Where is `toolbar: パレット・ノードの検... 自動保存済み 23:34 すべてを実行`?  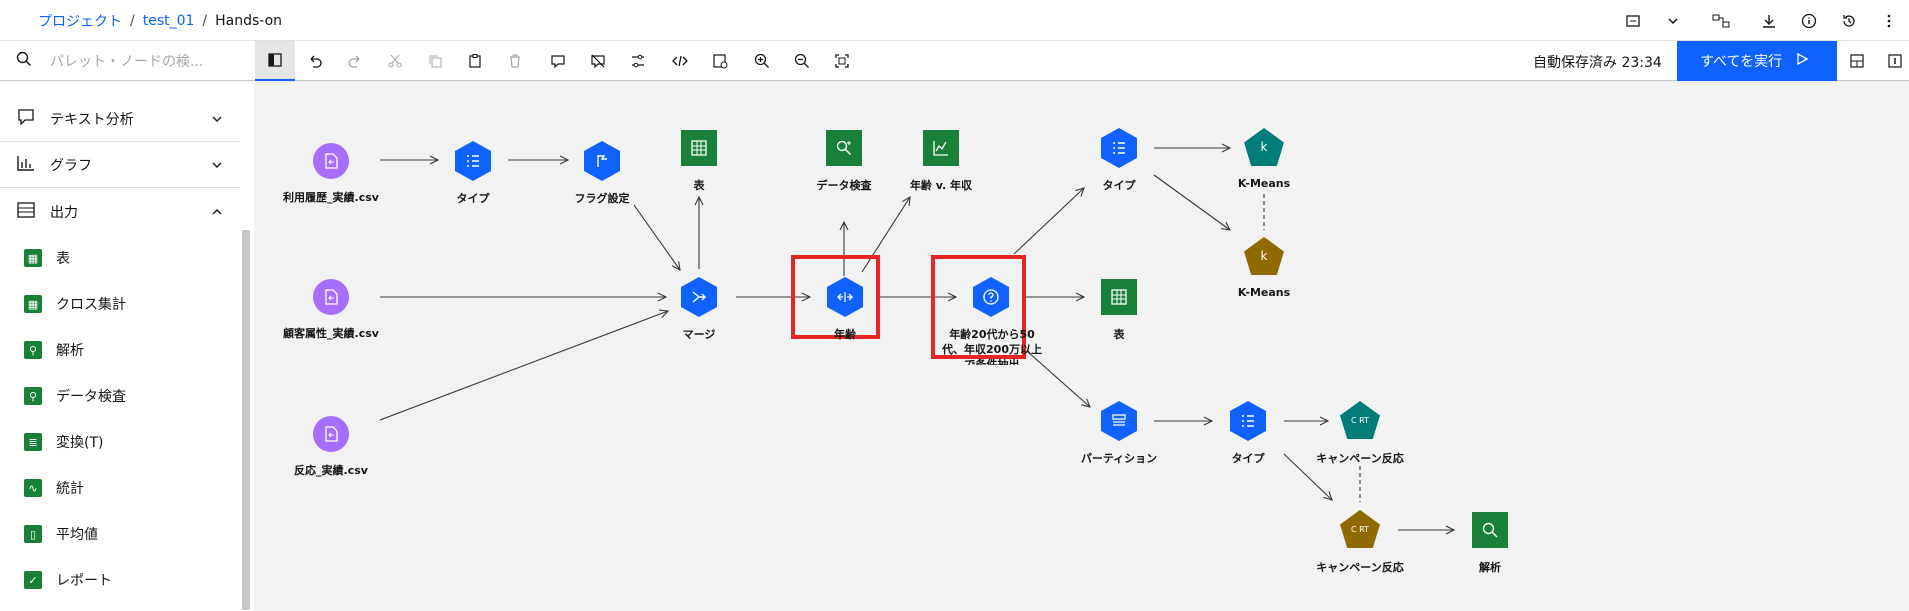
toolbar: パレット・ノードの検... 自動保存済み 23:34 すべてを実行 is located at coordinates (954, 61).